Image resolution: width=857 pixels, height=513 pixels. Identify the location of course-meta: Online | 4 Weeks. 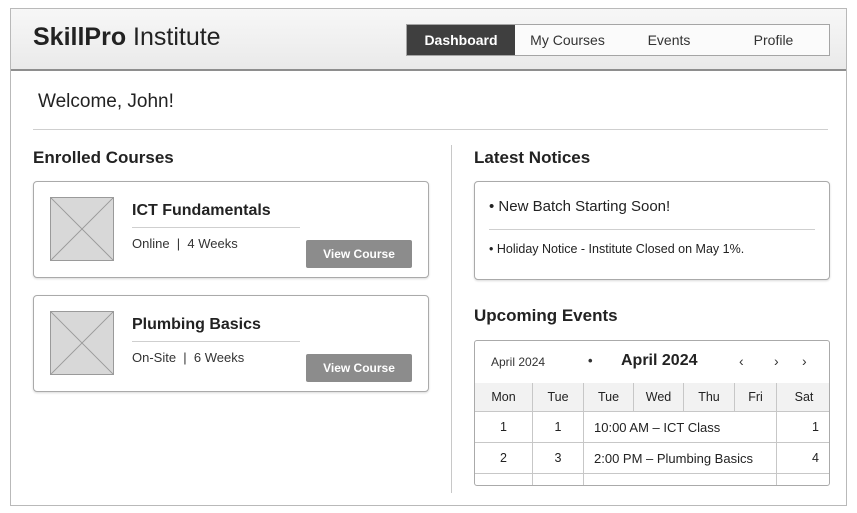
(185, 243).